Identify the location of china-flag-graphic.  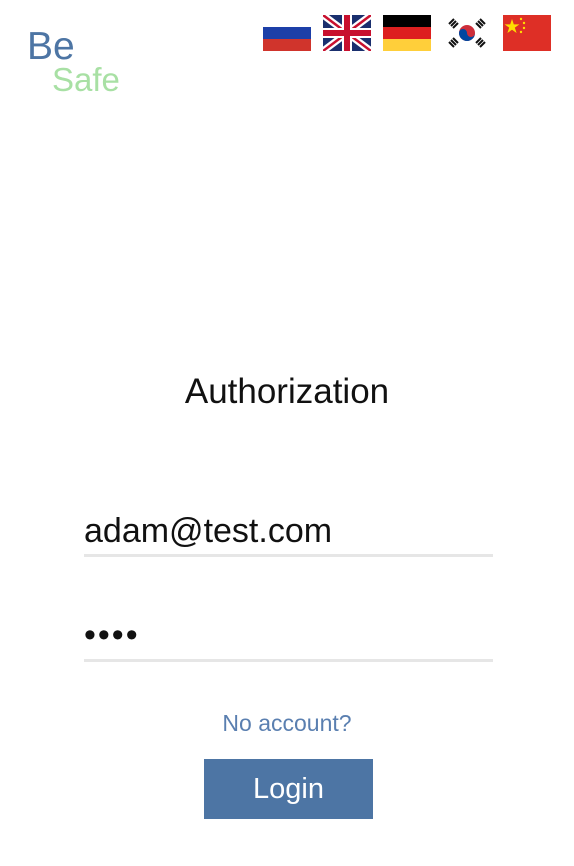
(527, 33).